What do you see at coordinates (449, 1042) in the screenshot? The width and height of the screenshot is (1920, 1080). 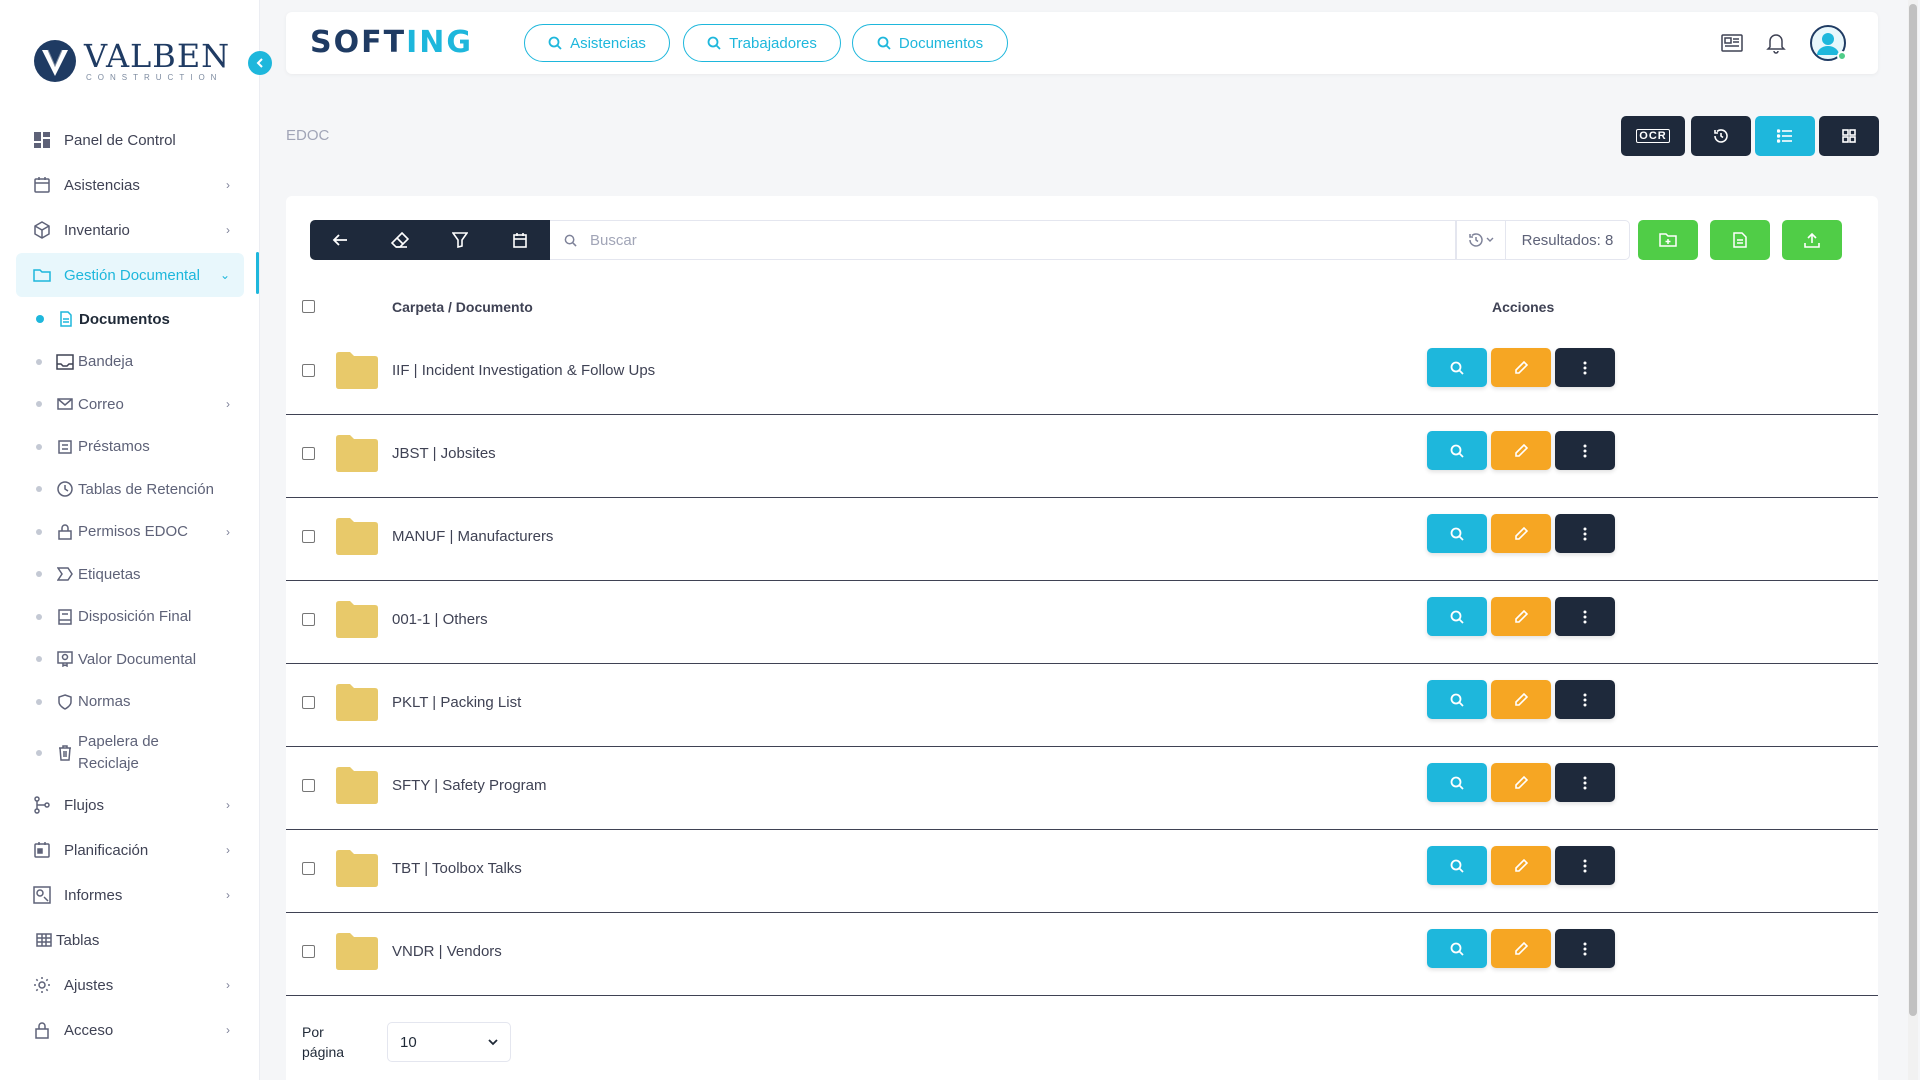 I see `per-page-select: 10` at bounding box center [449, 1042].